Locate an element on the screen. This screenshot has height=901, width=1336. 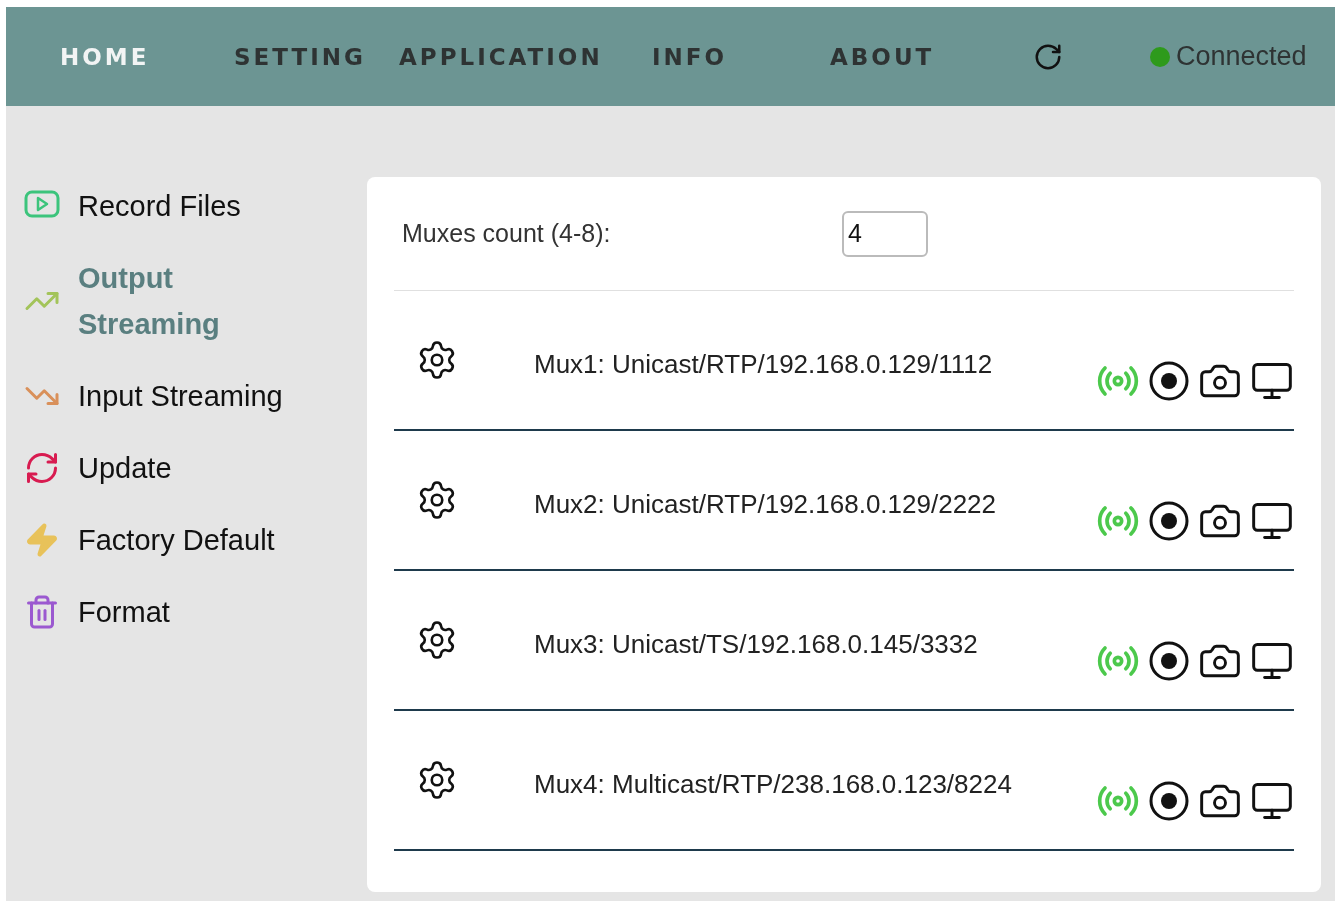
sidebar-item: Format is located at coordinates (195, 612).